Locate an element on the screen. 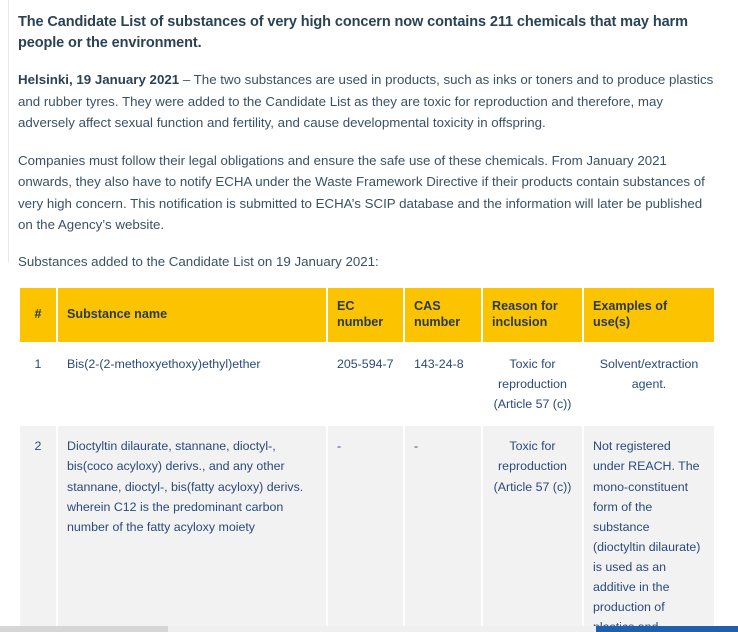  cell-ec-number: 205-594-7 is located at coordinates (365, 384).